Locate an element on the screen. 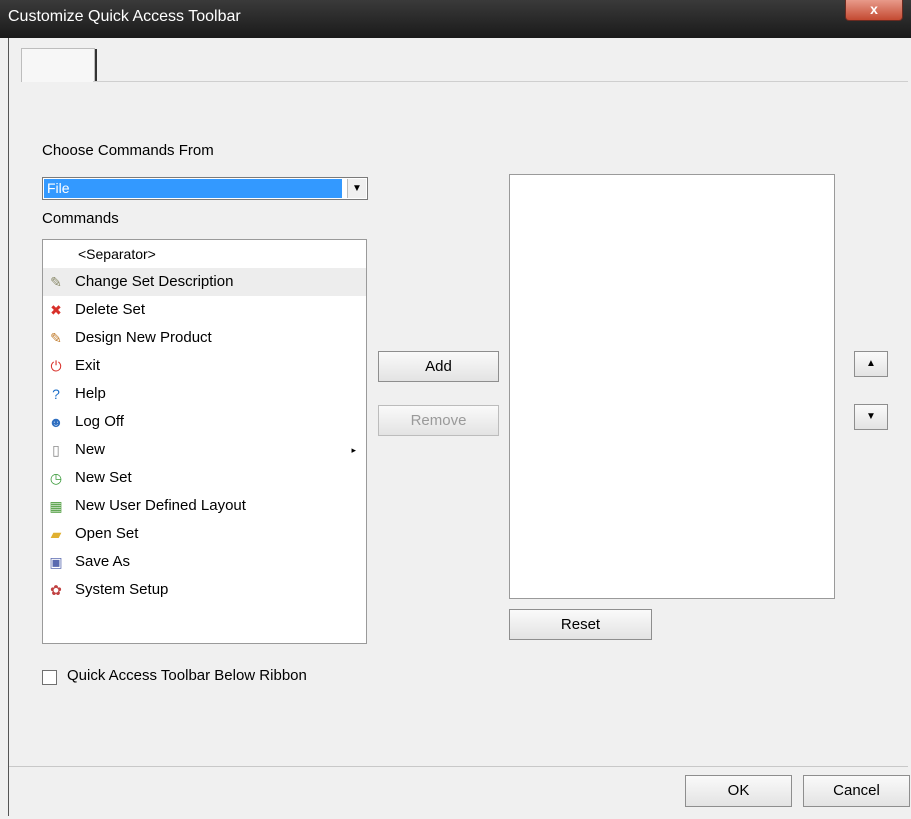 Image resolution: width=911 pixels, height=819 pixels. blank-page-icon: ▯ is located at coordinates (56, 450).